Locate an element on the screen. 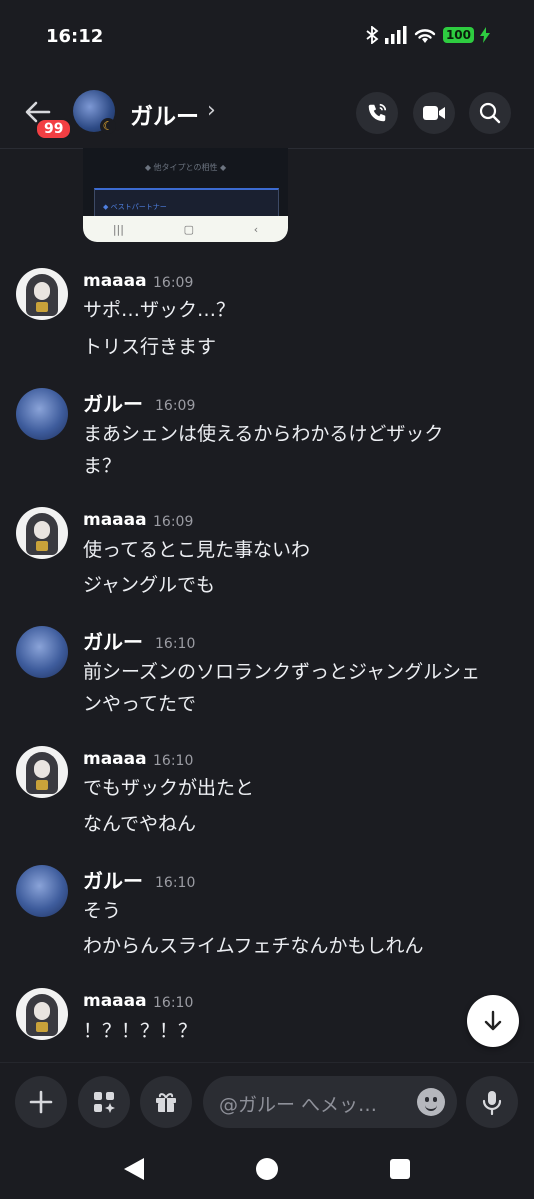  jump-to-bottom-button is located at coordinates (493, 1021).